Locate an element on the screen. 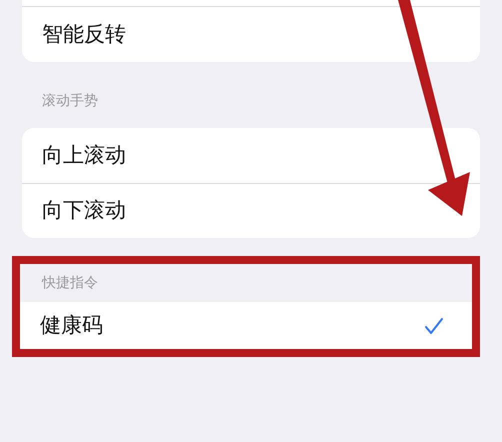  section-header: 滚动手势 is located at coordinates (70, 101).